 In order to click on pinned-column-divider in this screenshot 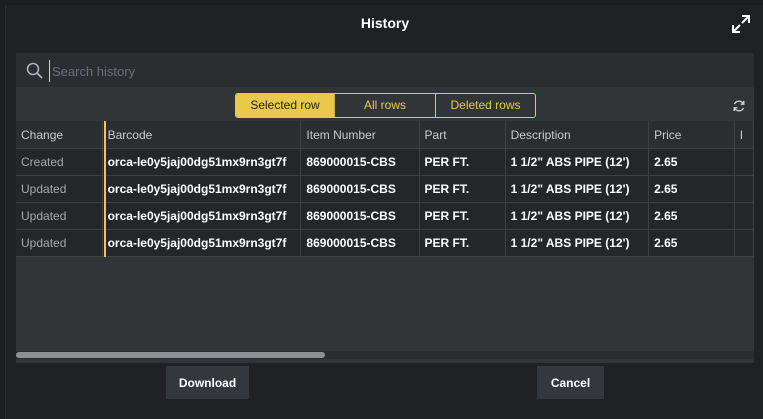, I will do `click(105, 189)`.